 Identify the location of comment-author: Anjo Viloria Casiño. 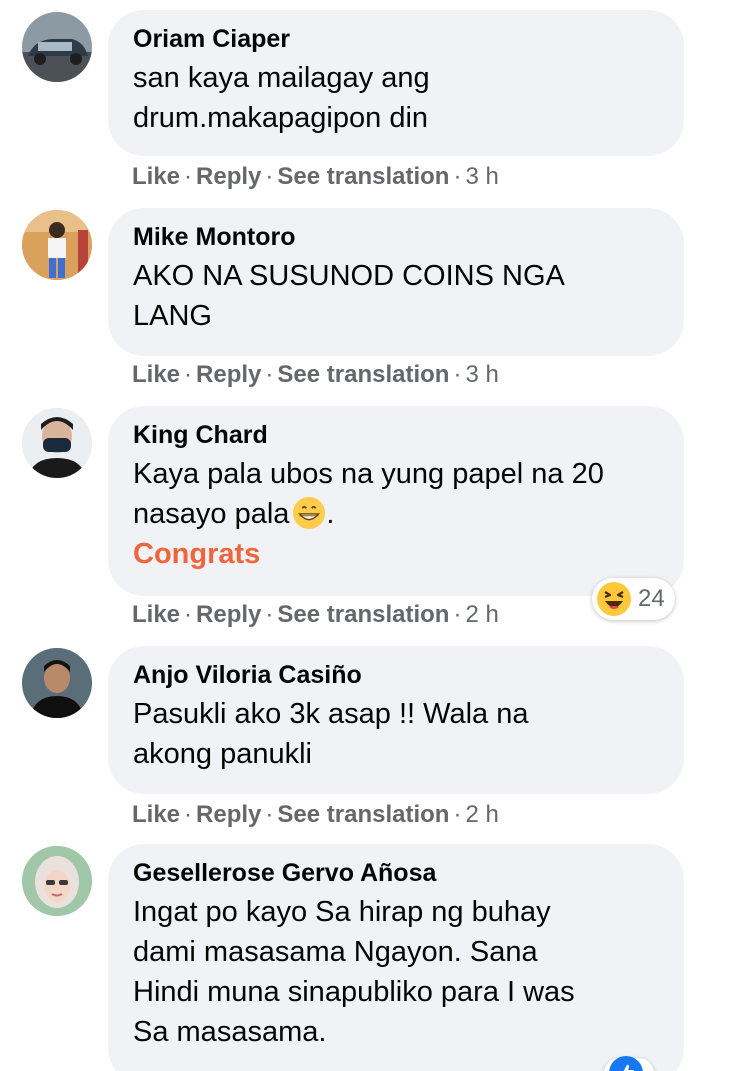
(396, 675).